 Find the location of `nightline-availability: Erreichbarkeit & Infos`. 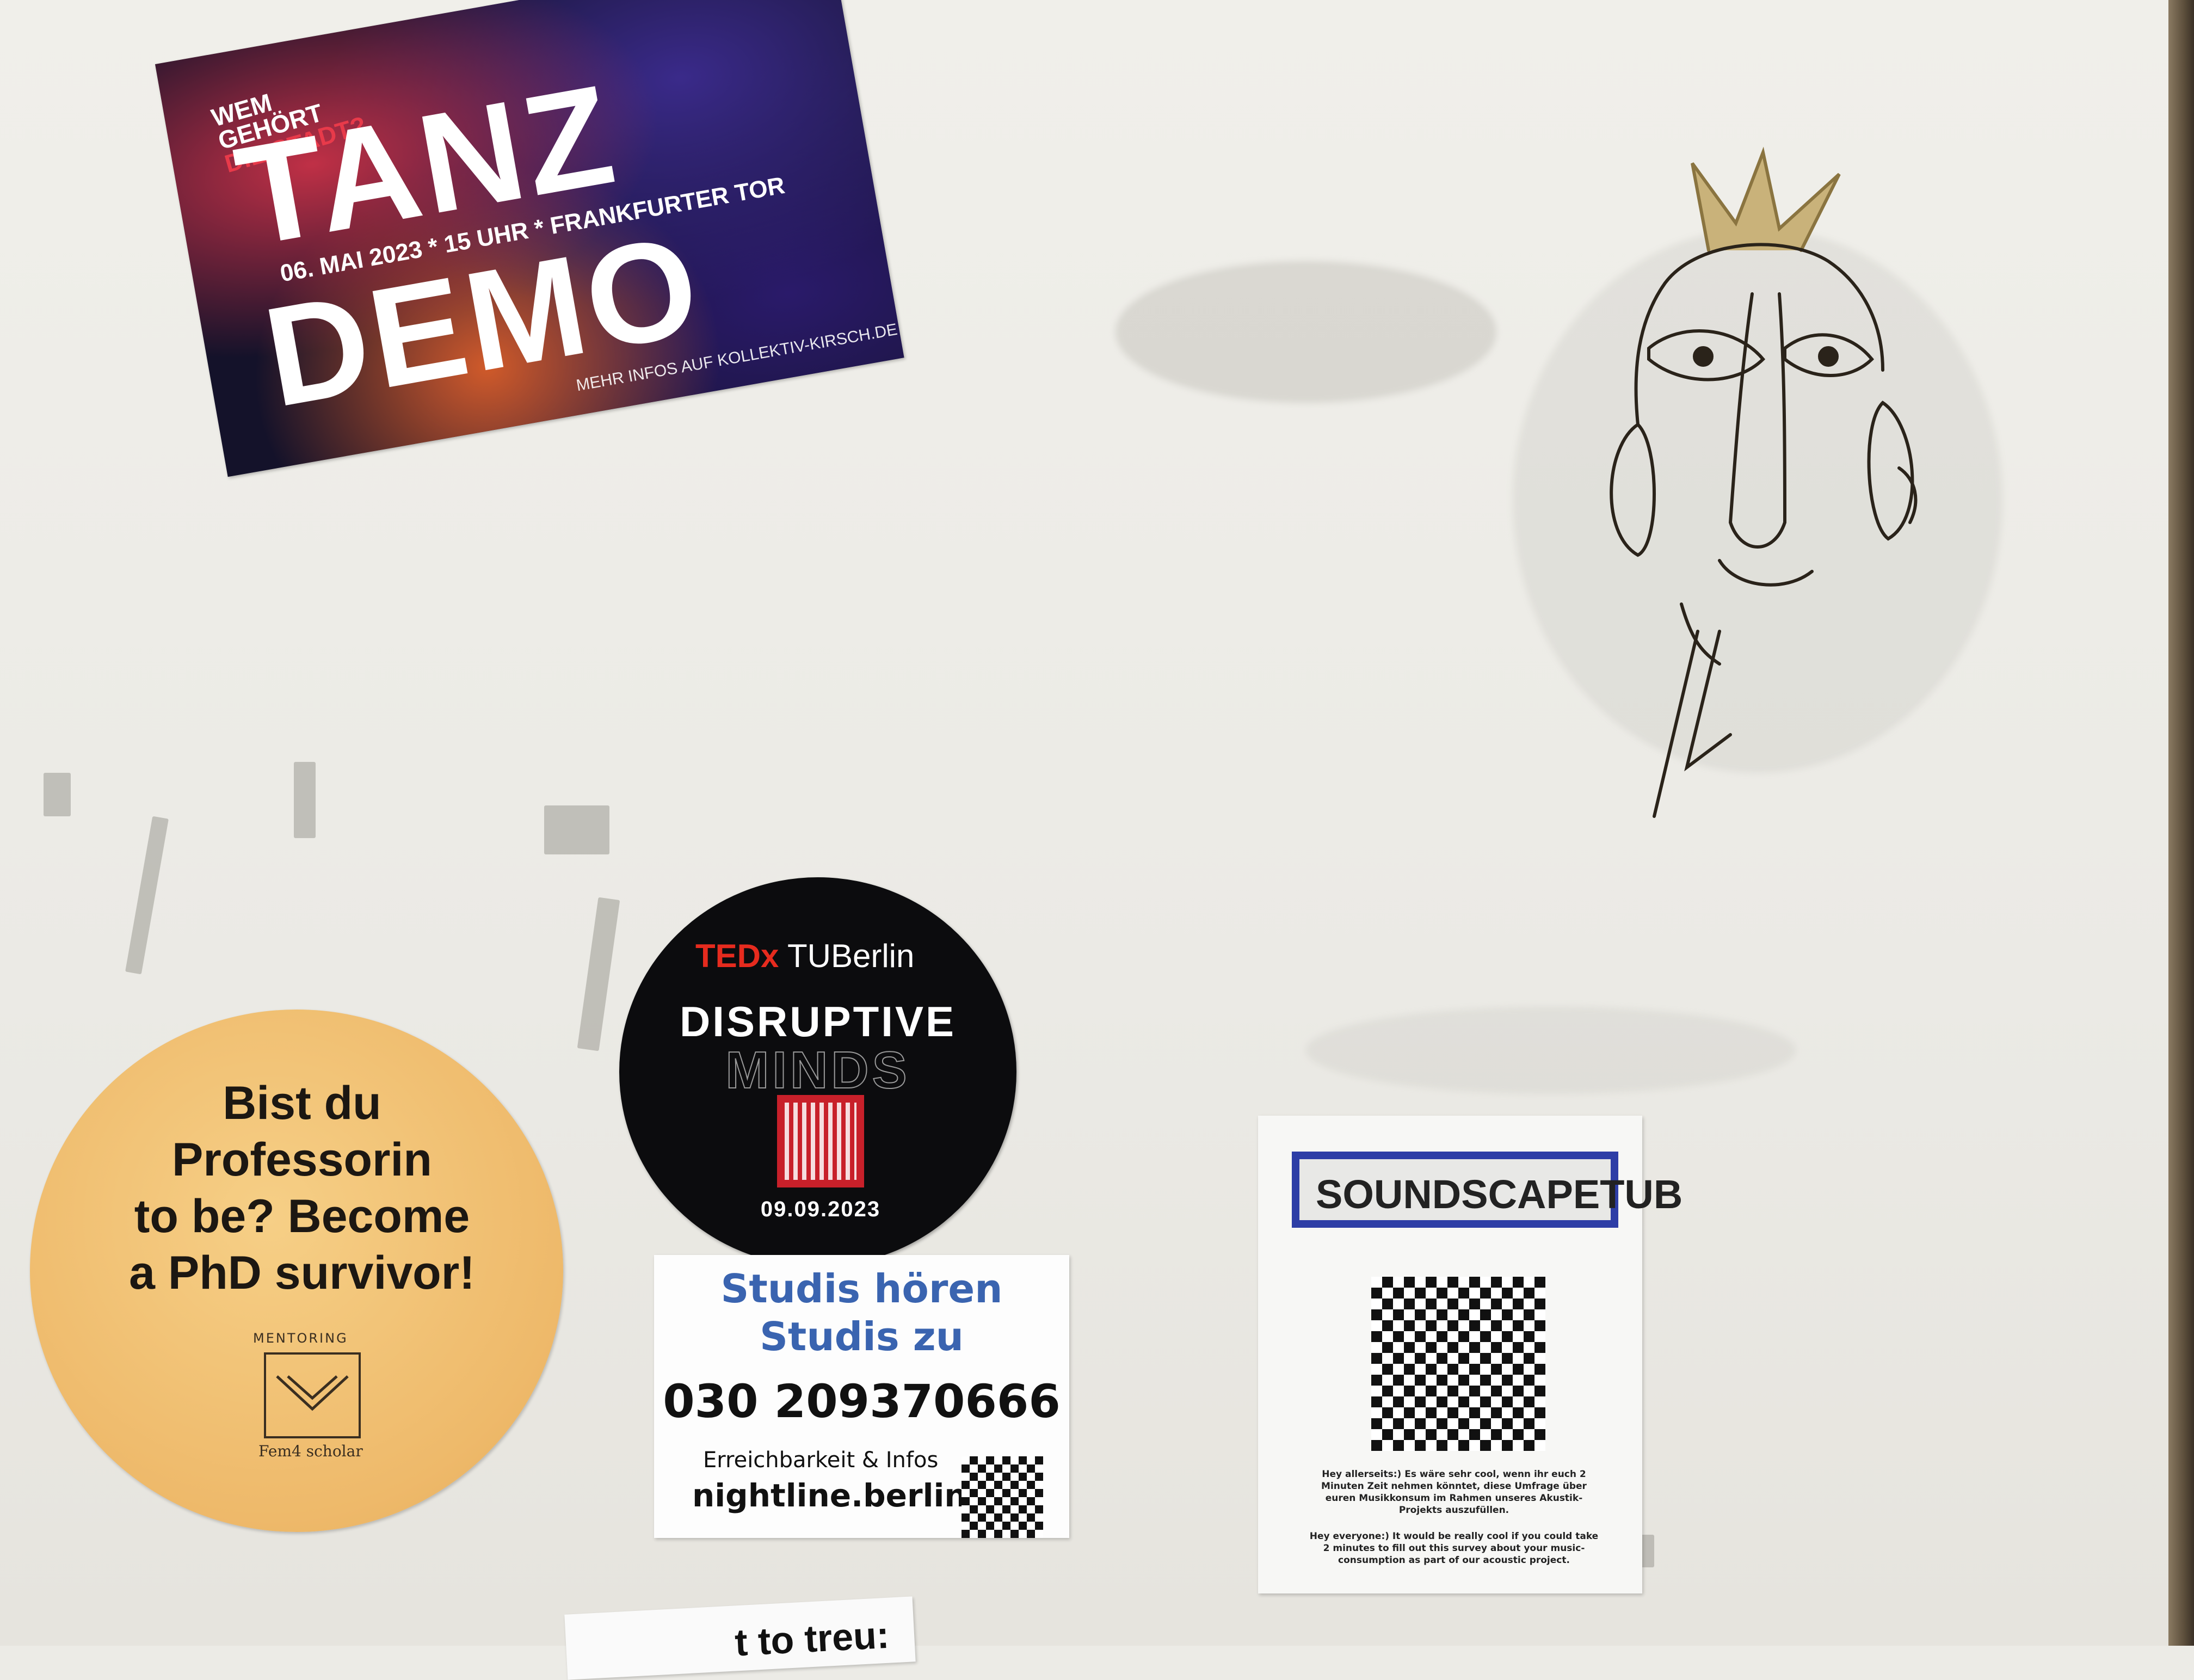

nightline-availability: Erreichbarkeit & Infos is located at coordinates (821, 1460).